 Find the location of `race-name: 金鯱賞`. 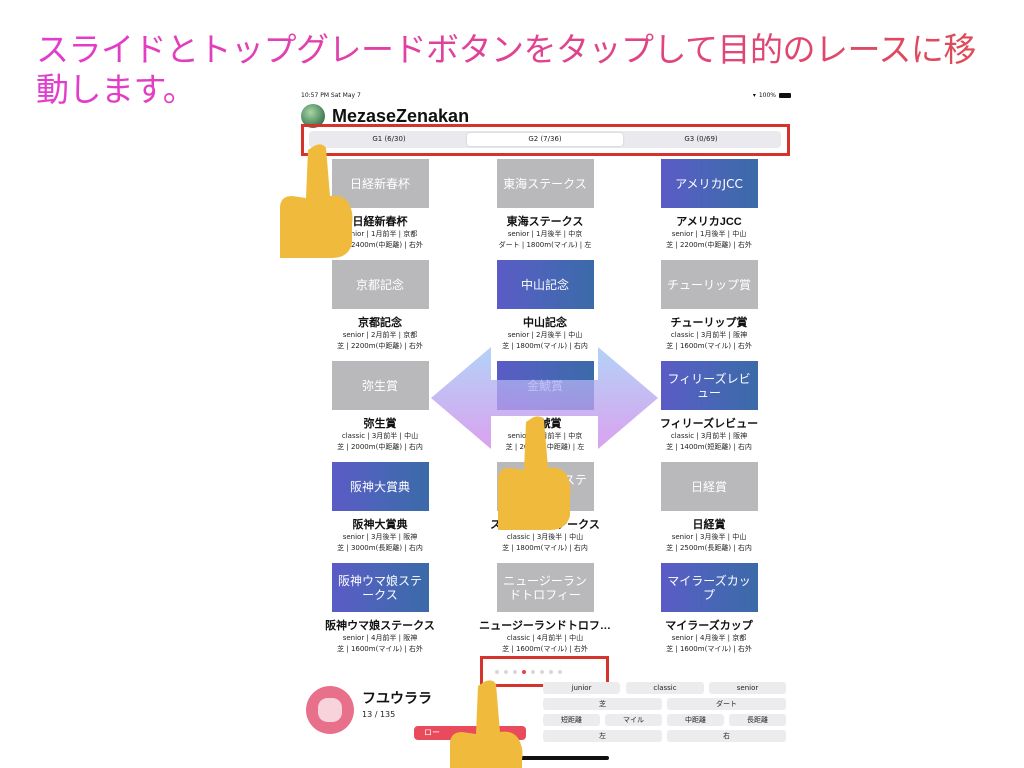

race-name: 金鯱賞 is located at coordinates (545, 424).